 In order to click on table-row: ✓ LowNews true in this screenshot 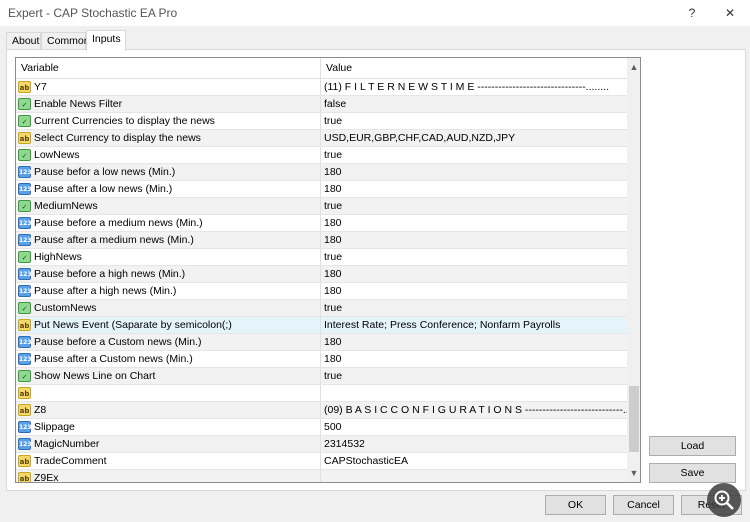, I will do `click(321, 155)`.